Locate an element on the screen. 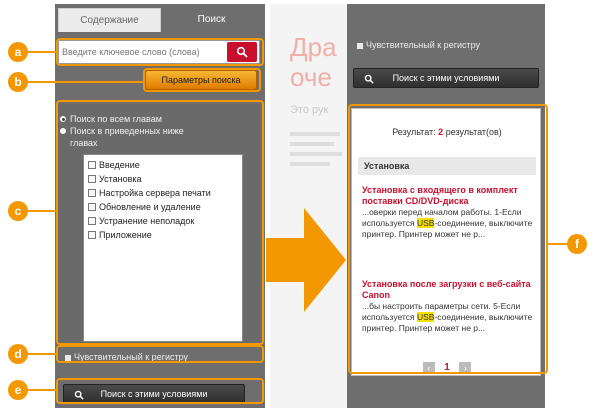 The image size is (595, 408). page-subtitle: Это рук is located at coordinates (309, 110).